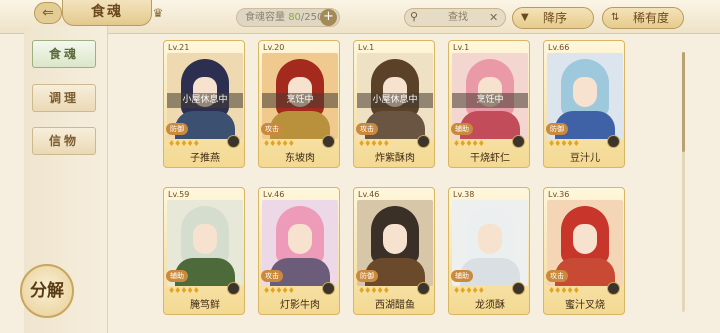 This screenshot has width=720, height=333. I want to click on capacity-current: 80, so click(294, 17).